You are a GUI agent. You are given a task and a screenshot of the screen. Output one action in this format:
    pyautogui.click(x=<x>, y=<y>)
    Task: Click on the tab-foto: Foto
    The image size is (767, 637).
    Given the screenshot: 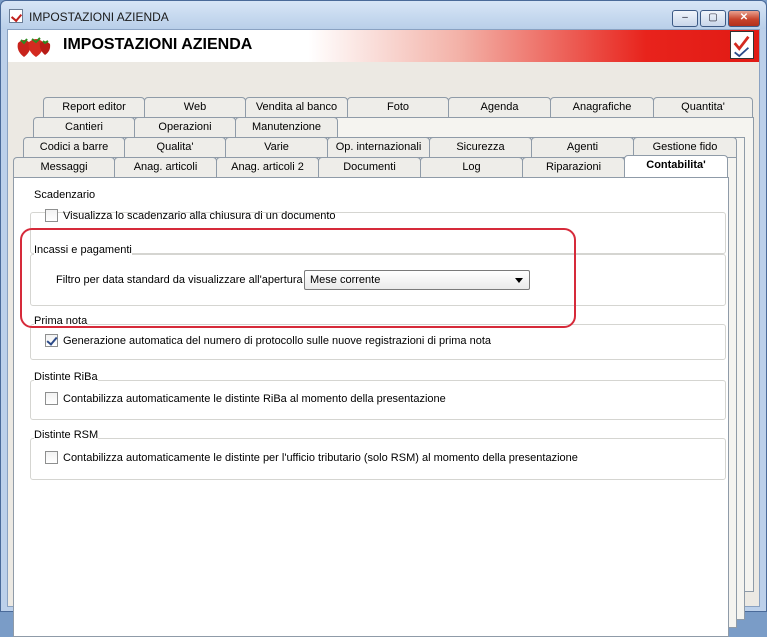 What is the action you would take?
    pyautogui.click(x=398, y=107)
    